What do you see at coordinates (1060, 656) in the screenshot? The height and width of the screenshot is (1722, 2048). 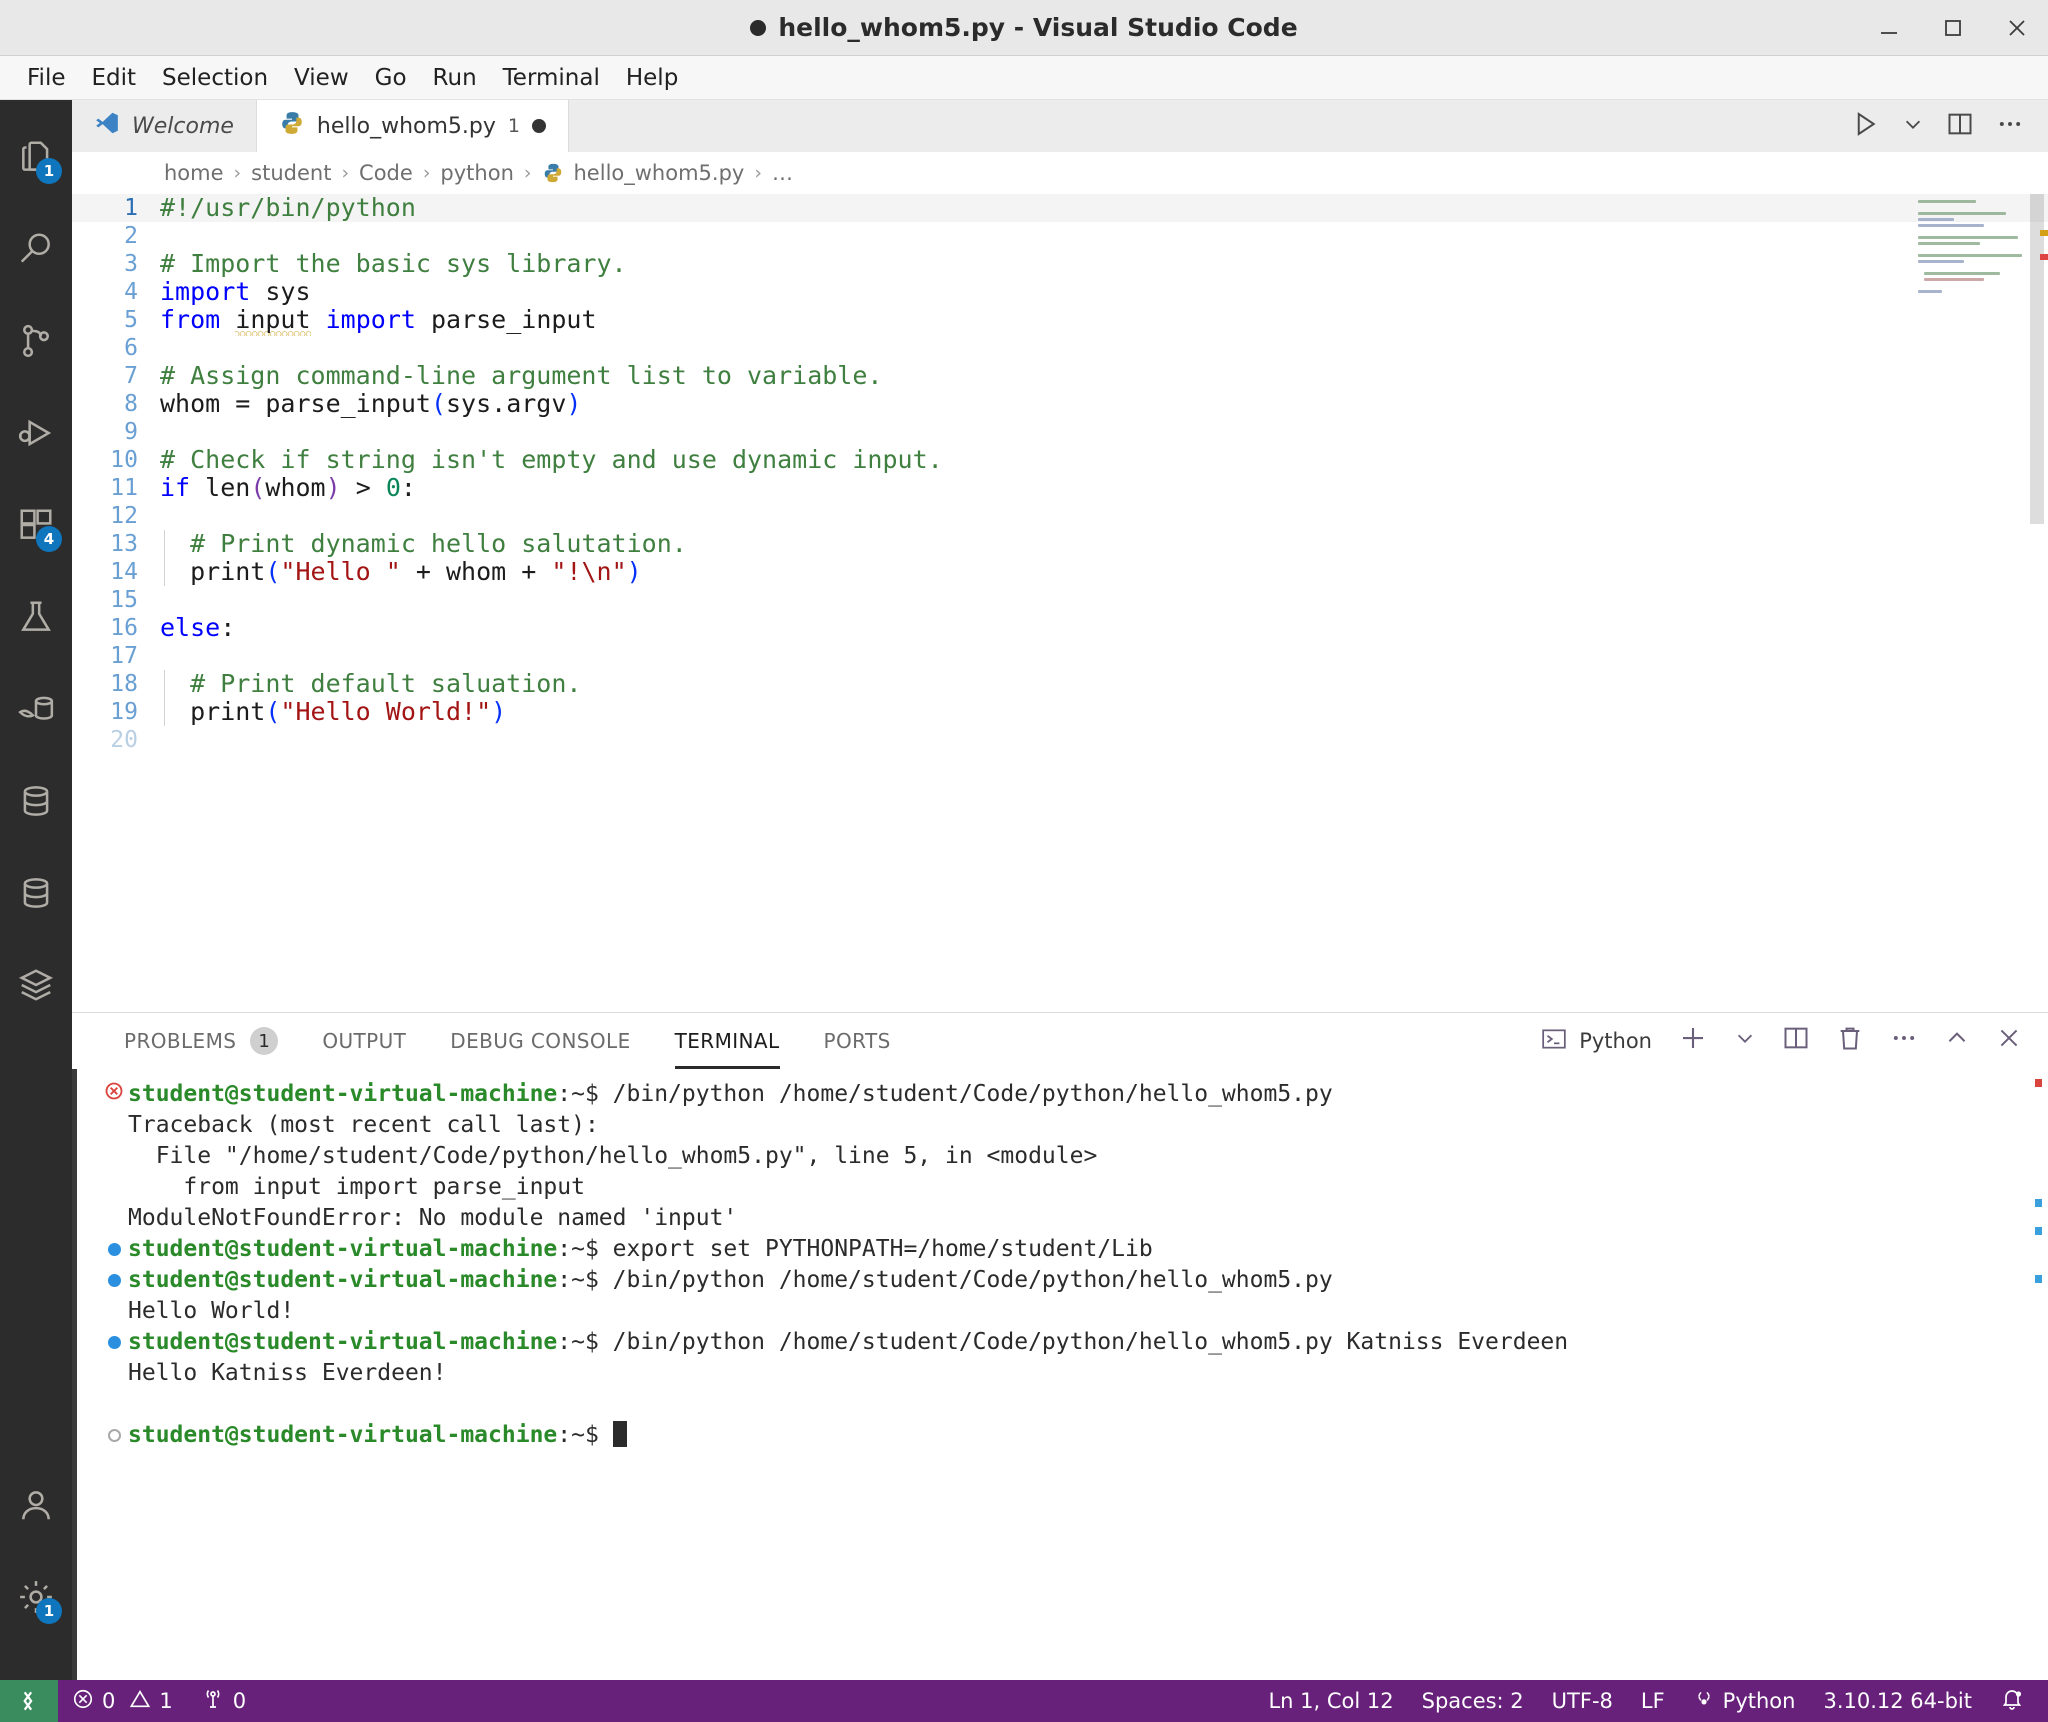 I see `code-line: 17` at bounding box center [1060, 656].